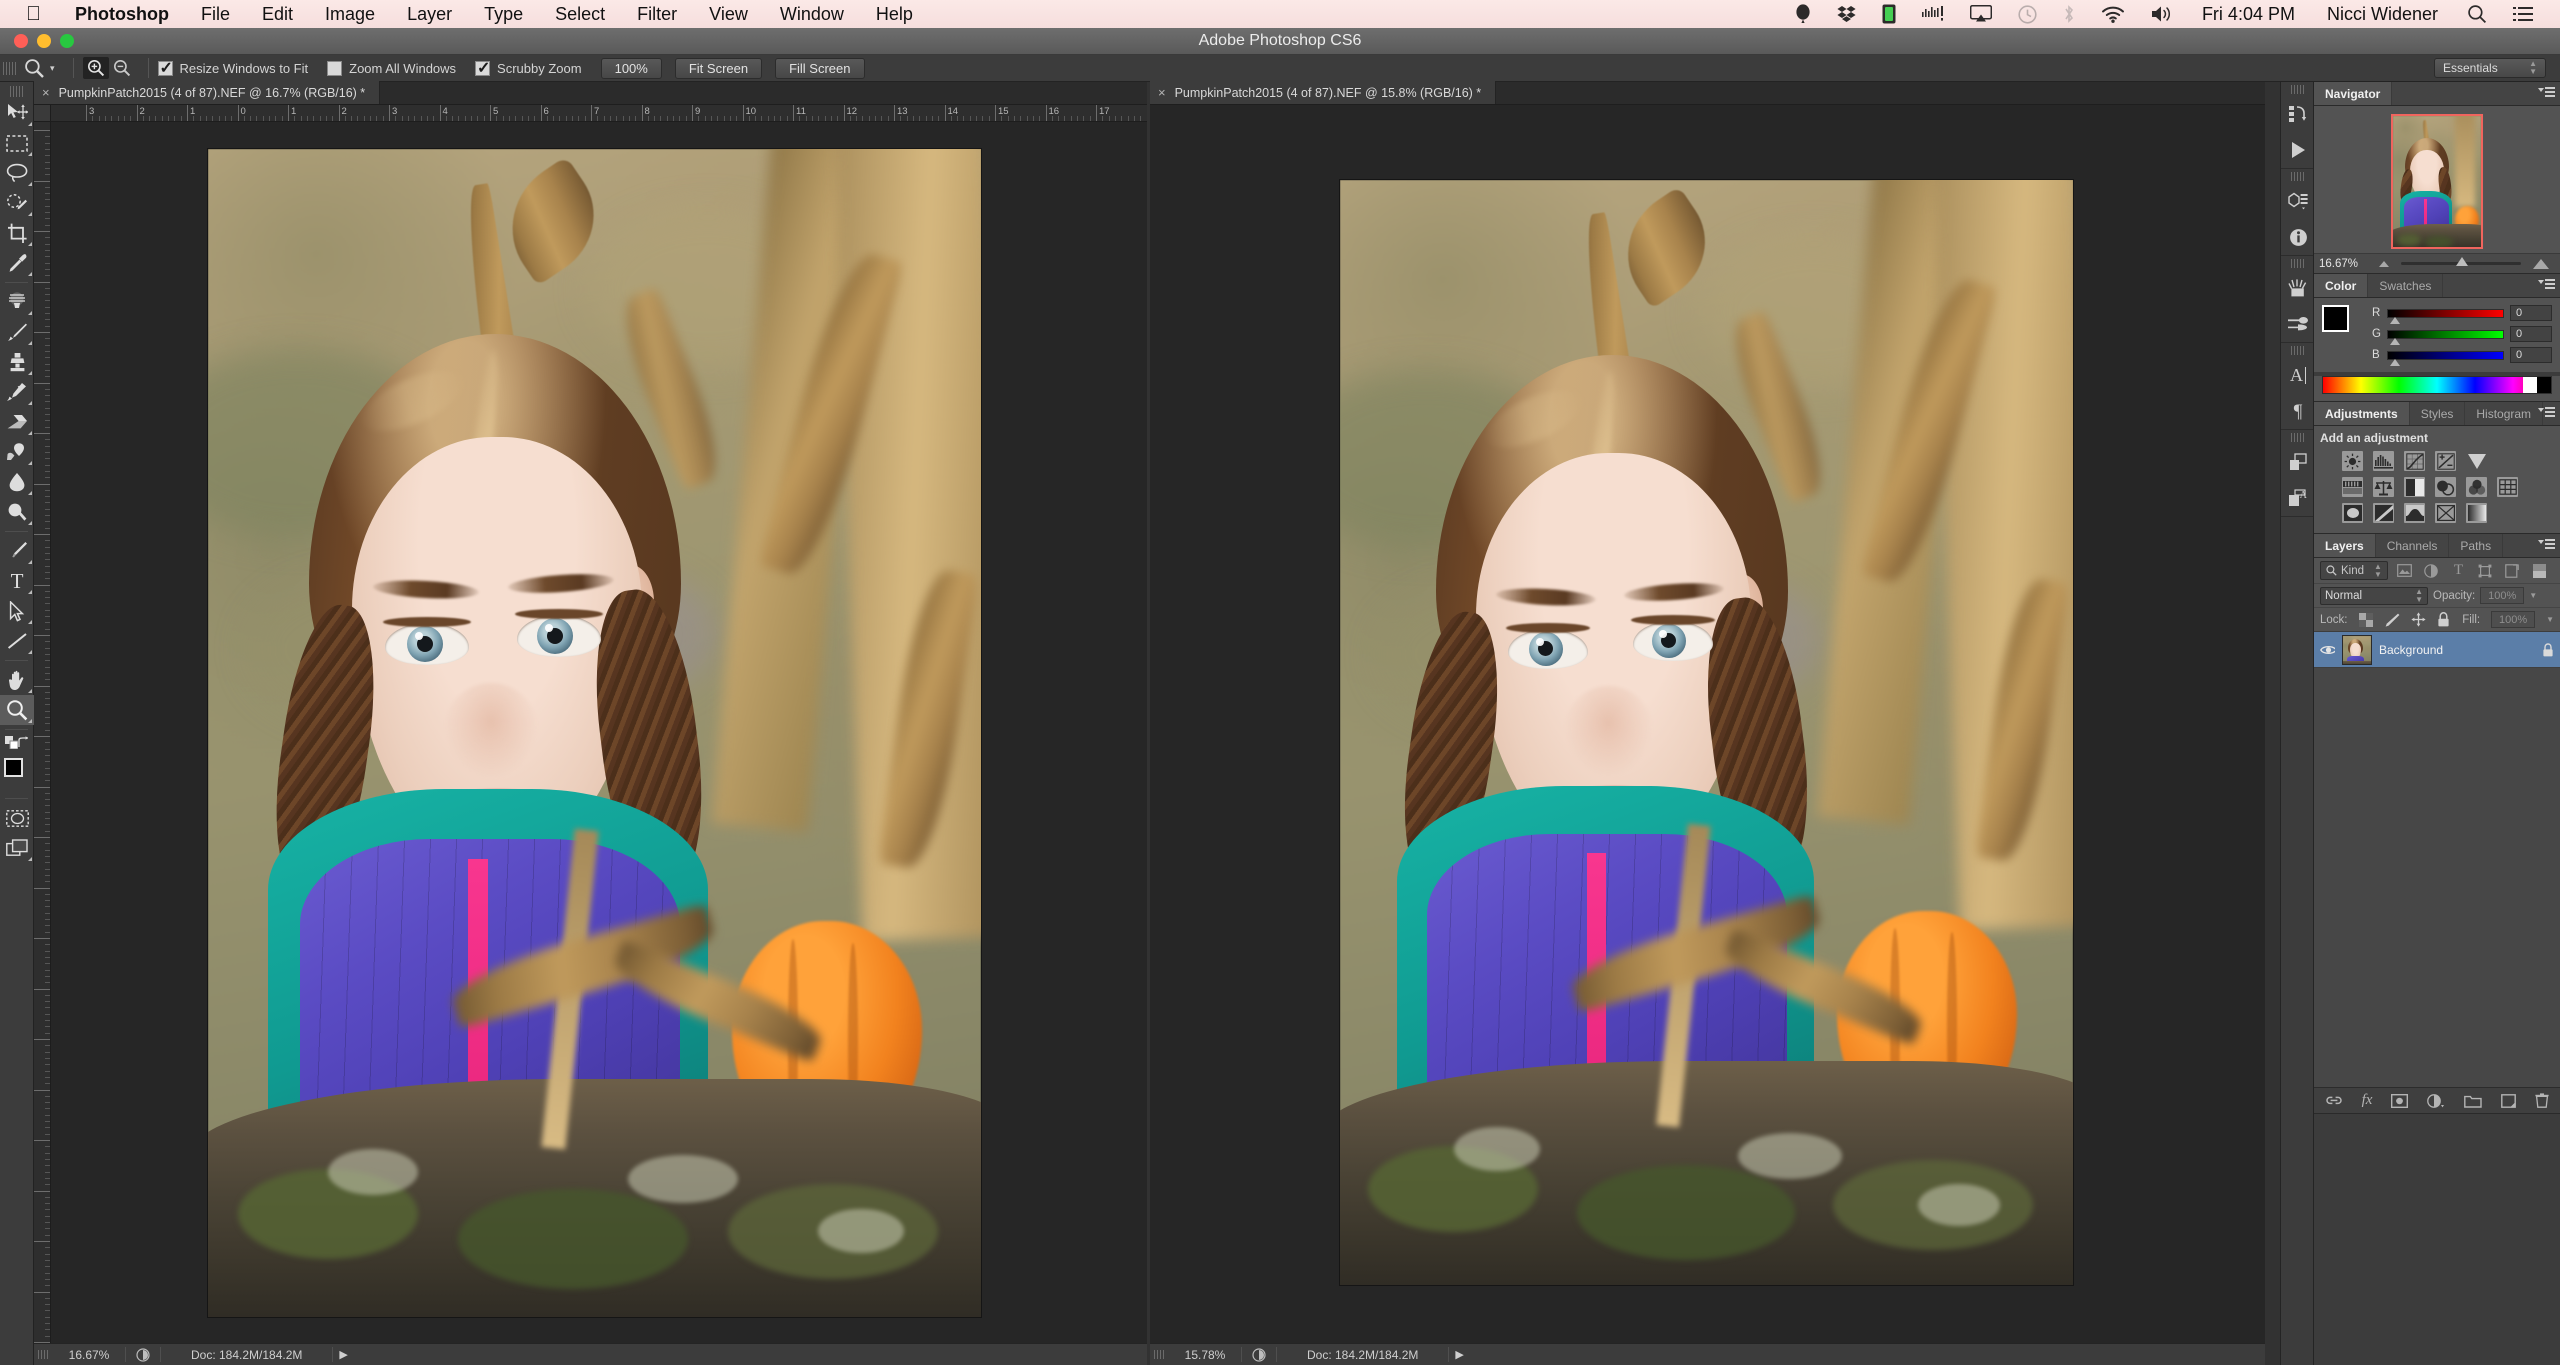  Describe the element at coordinates (2413, 545) in the screenshot. I see `tab-channels: Channels` at that location.